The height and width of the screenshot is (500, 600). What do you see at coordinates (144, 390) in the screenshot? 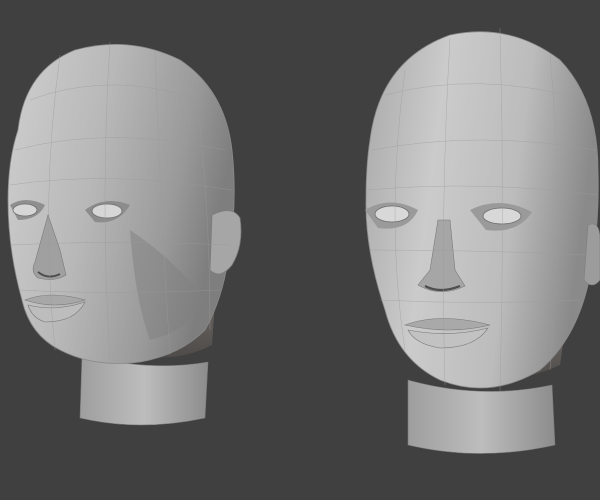
I see `neck-left` at bounding box center [144, 390].